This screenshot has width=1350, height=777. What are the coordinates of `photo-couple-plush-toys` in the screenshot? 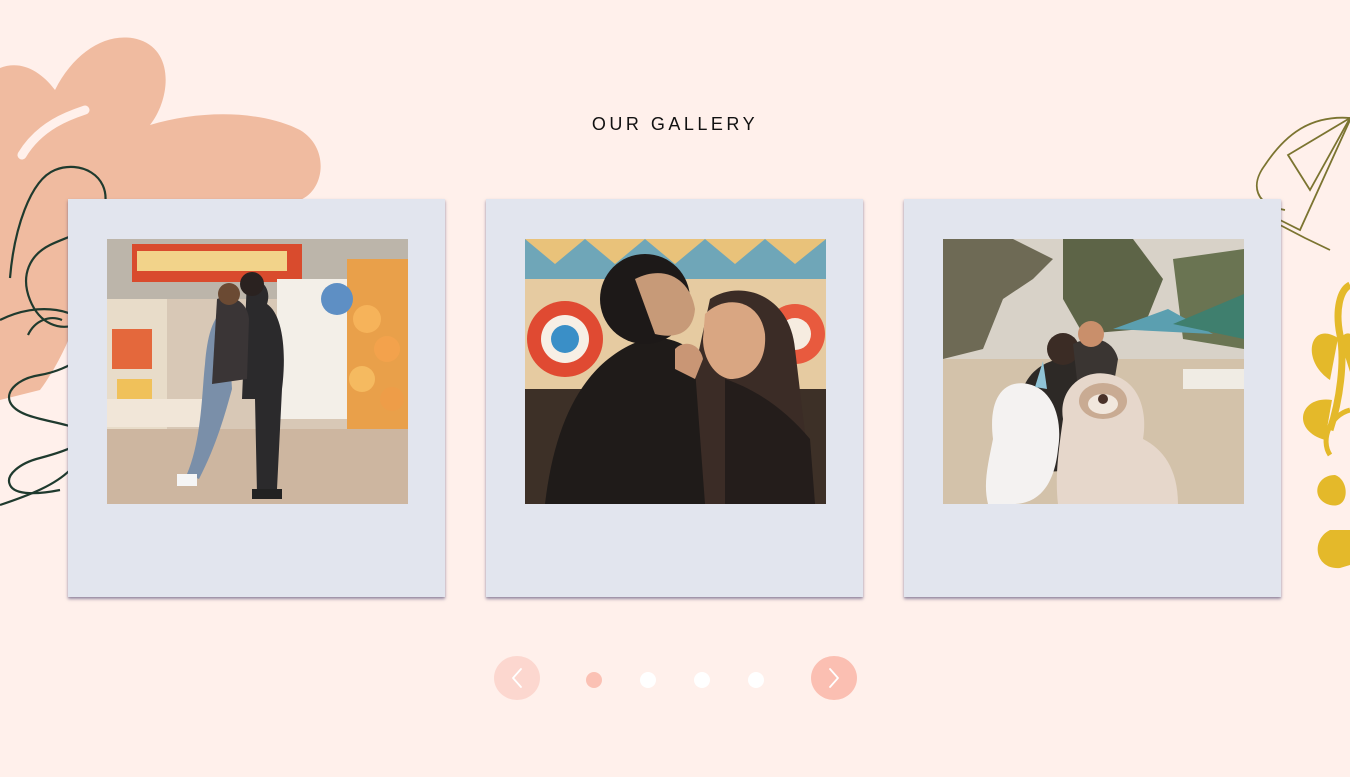 It's located at (1093, 371).